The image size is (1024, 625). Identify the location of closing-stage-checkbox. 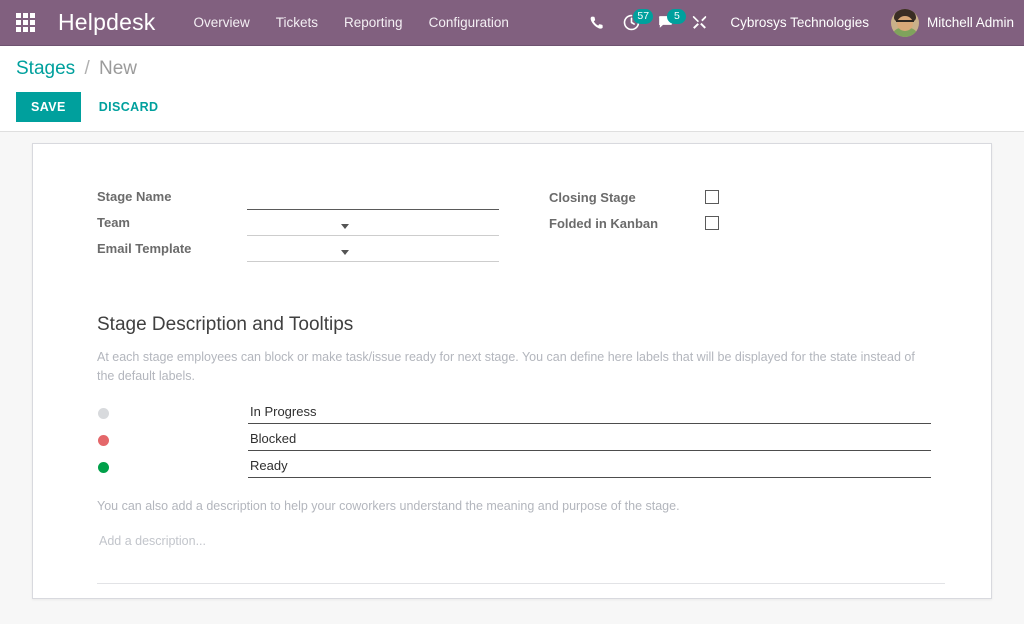
(712, 197).